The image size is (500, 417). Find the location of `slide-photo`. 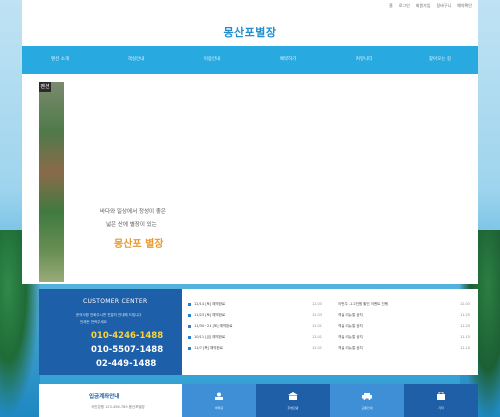

slide-photo is located at coordinates (51, 182).